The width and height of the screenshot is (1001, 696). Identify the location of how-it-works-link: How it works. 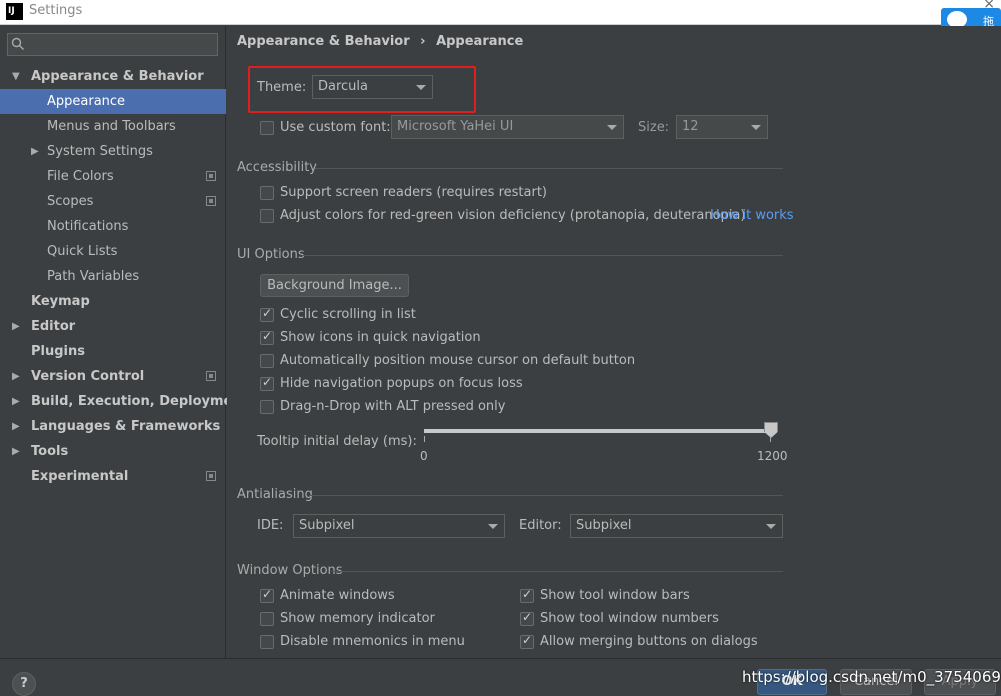
(752, 215).